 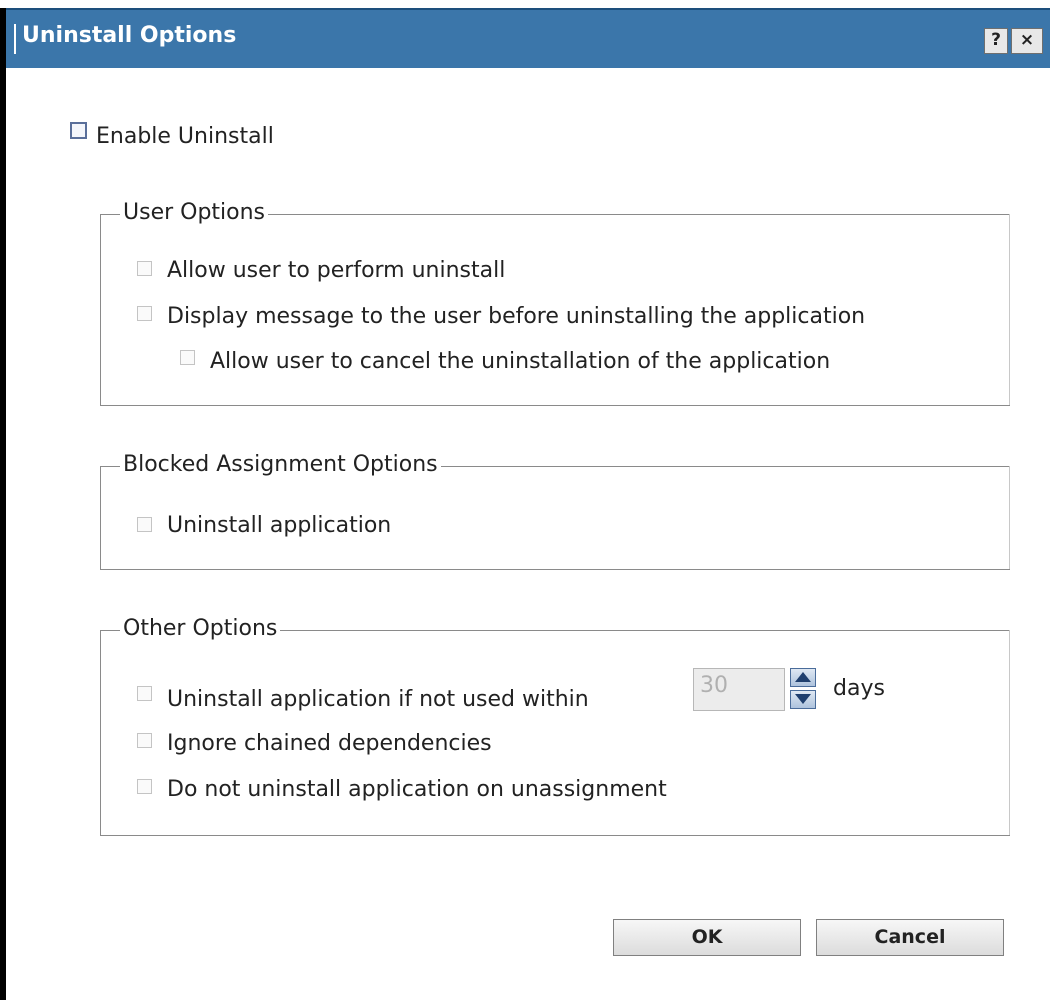 What do you see at coordinates (3, 504) in the screenshot?
I see `window-edge` at bounding box center [3, 504].